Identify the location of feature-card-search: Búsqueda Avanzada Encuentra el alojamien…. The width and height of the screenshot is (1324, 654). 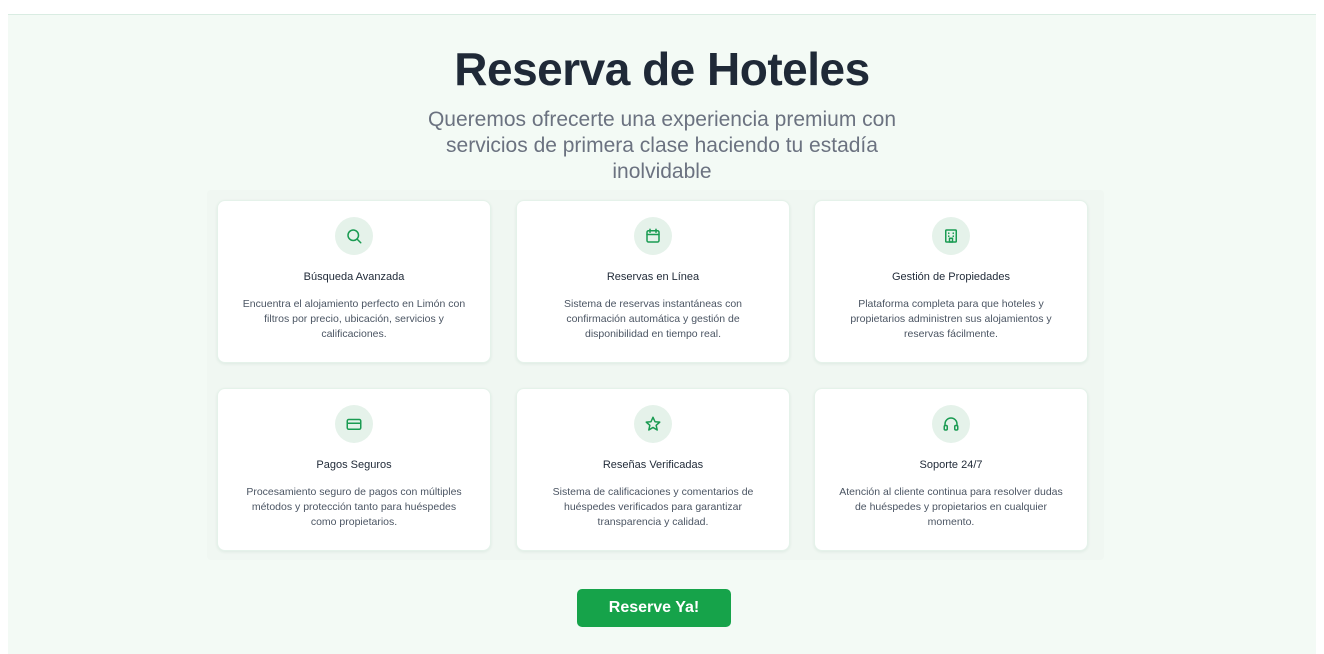
(354, 281).